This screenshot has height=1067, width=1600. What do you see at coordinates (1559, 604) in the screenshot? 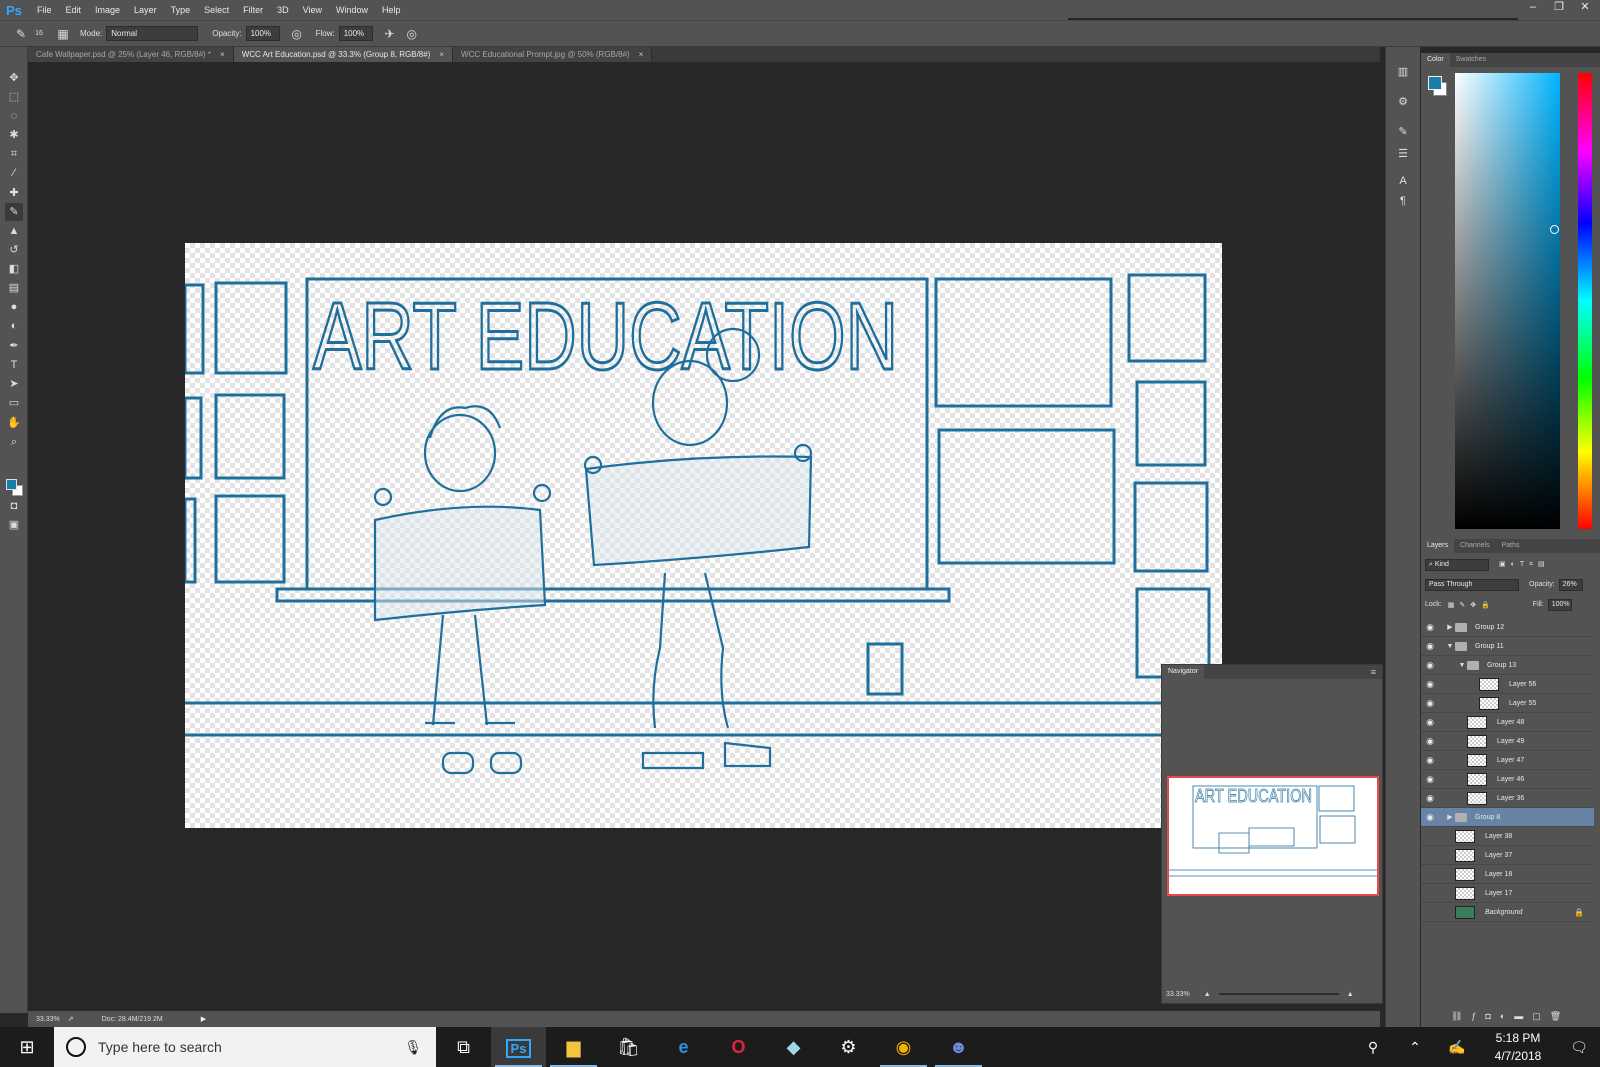
I see `fill-input: 100%` at bounding box center [1559, 604].